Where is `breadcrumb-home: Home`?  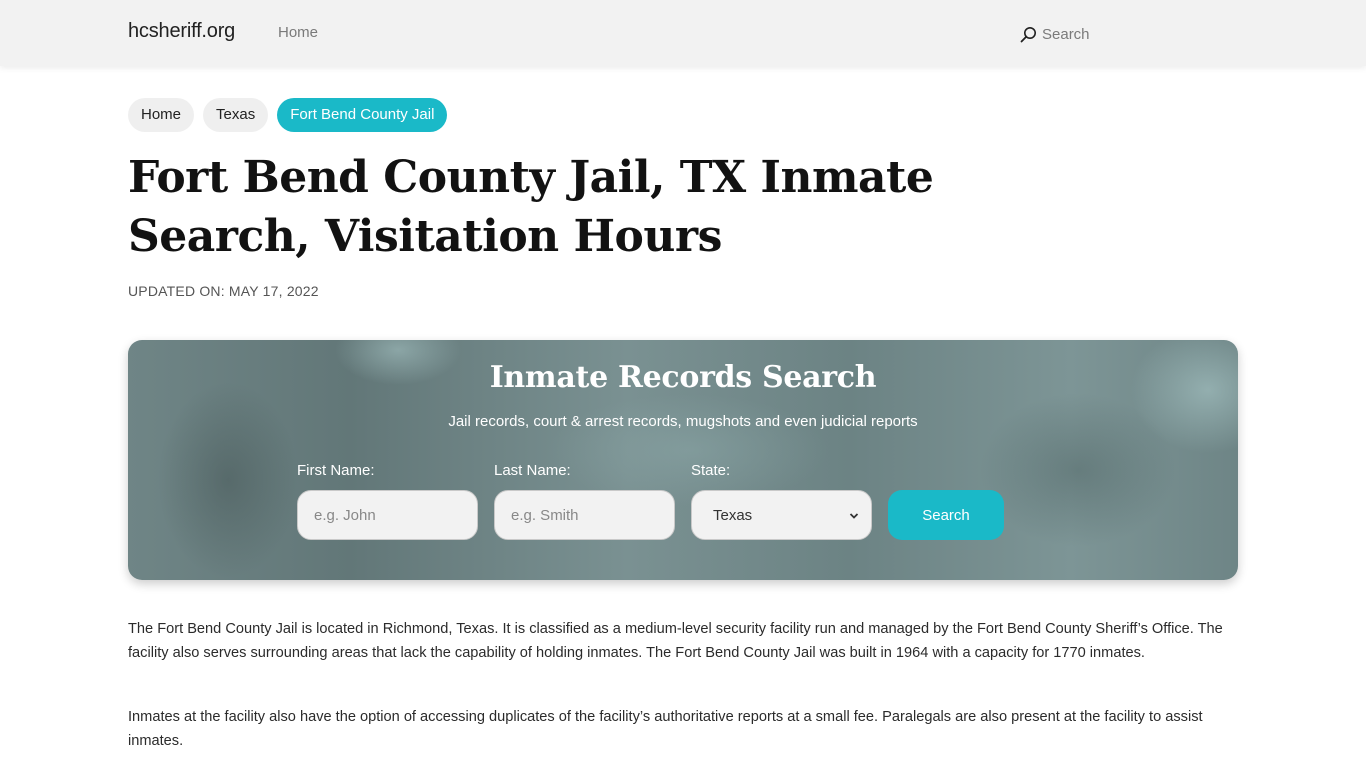 breadcrumb-home: Home is located at coordinates (161, 115).